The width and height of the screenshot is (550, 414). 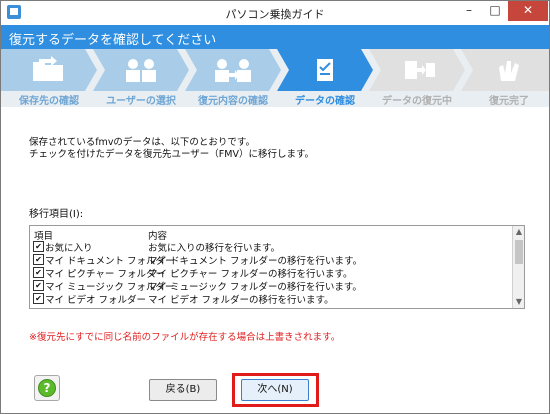 I want to click on scroll-thumb, so click(x=519, y=252).